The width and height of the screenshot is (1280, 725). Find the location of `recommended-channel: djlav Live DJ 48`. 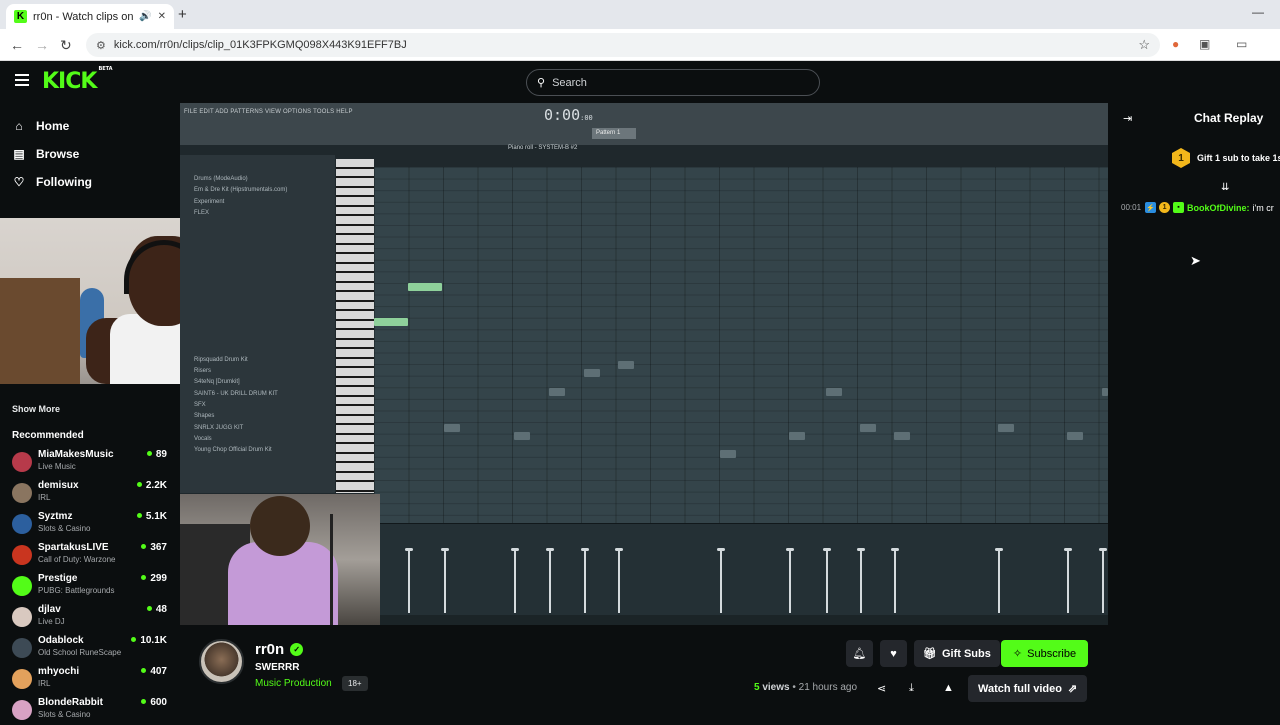

recommended-channel: djlav Live DJ 48 is located at coordinates (91, 618).